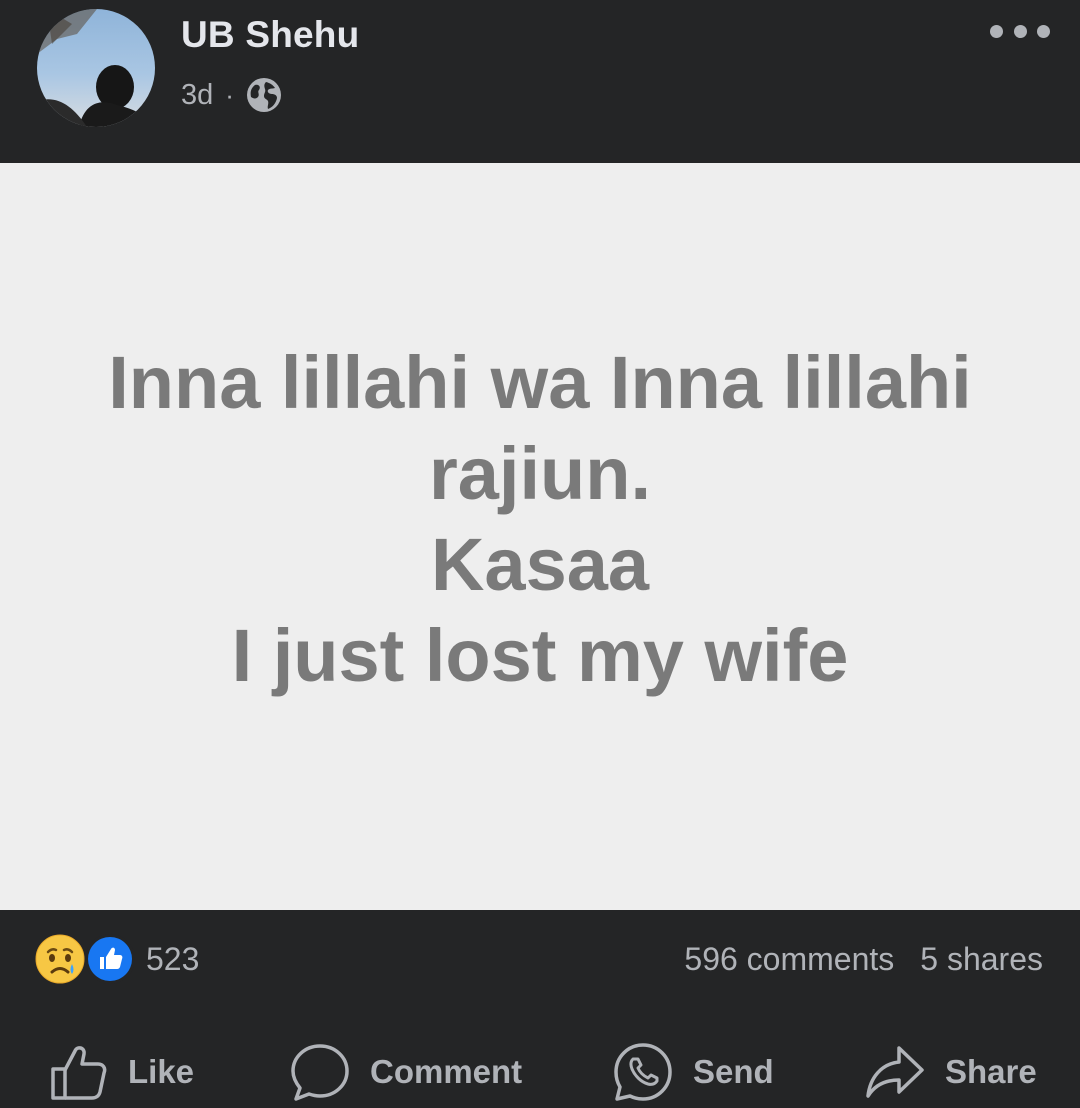 The width and height of the screenshot is (1080, 1108). I want to click on like-reaction-icon, so click(110, 959).